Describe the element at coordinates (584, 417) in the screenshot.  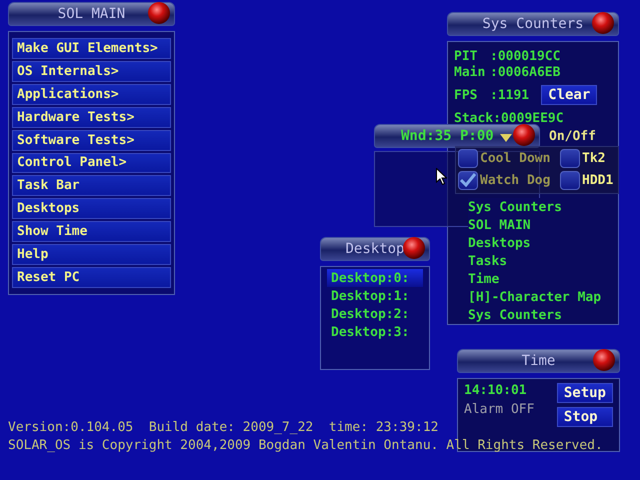
I see `time-button: Stop` at that location.